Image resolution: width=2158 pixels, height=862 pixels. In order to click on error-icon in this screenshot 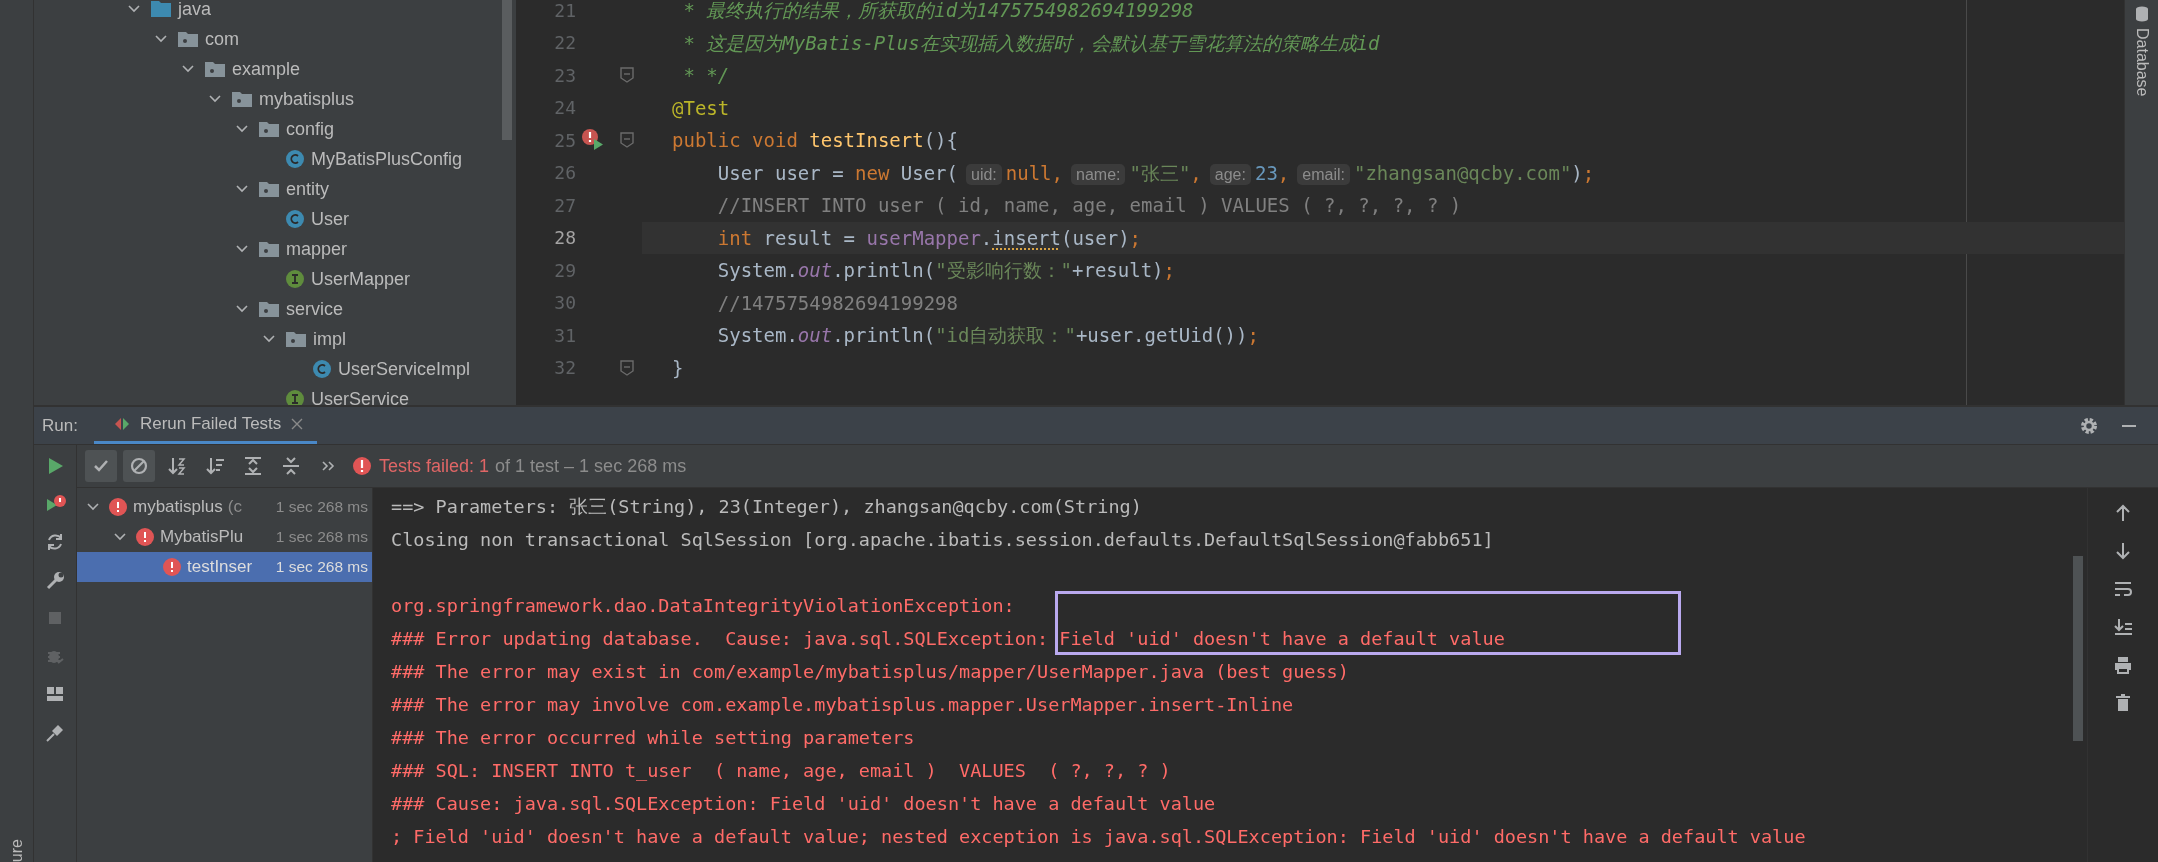, I will do `click(362, 466)`.